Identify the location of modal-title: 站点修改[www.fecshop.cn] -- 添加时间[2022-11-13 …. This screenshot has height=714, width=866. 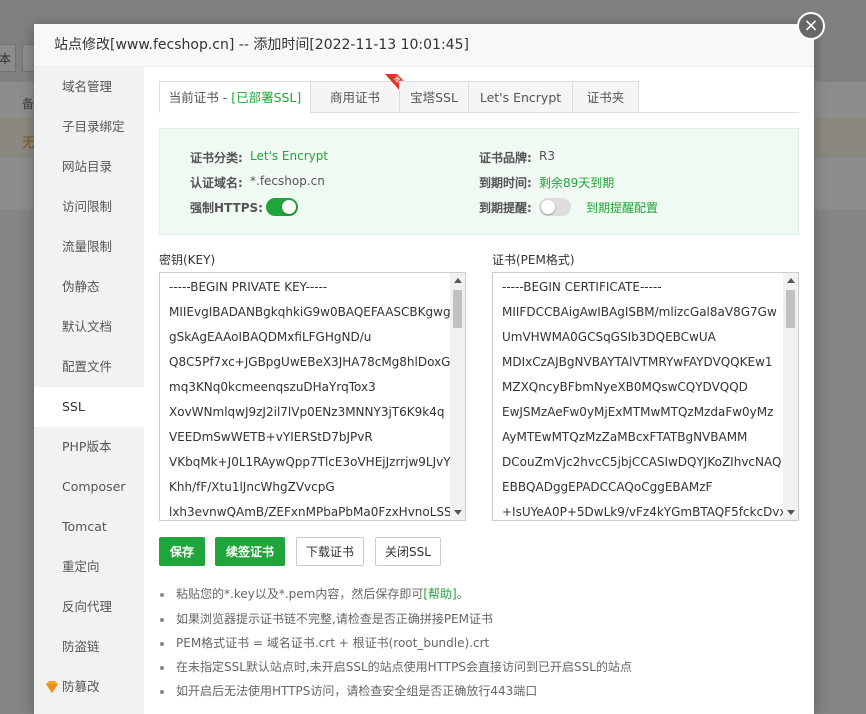
(424, 45).